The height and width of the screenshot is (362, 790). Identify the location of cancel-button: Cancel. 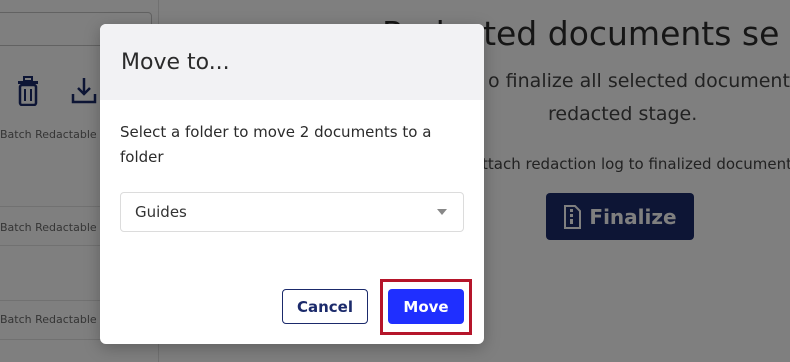
(325, 306).